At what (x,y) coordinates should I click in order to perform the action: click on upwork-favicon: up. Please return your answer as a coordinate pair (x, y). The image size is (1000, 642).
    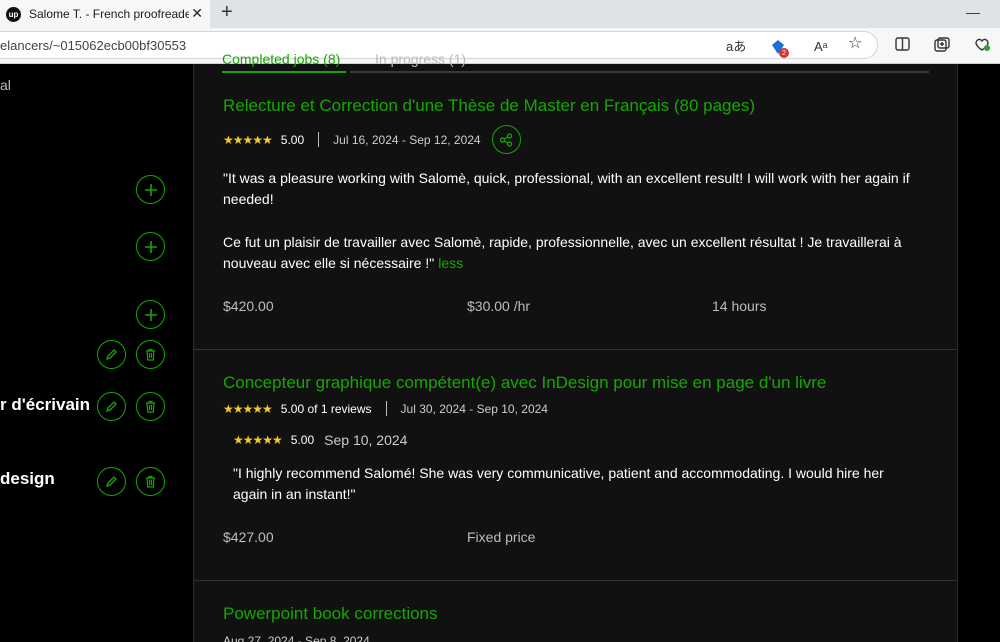
    Looking at the image, I should click on (13, 14).